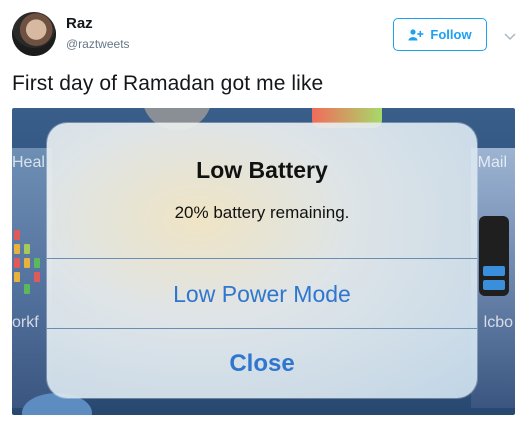 This screenshot has height=425, width=527. Describe the element at coordinates (262, 363) in the screenshot. I see `close-button: Close` at that location.